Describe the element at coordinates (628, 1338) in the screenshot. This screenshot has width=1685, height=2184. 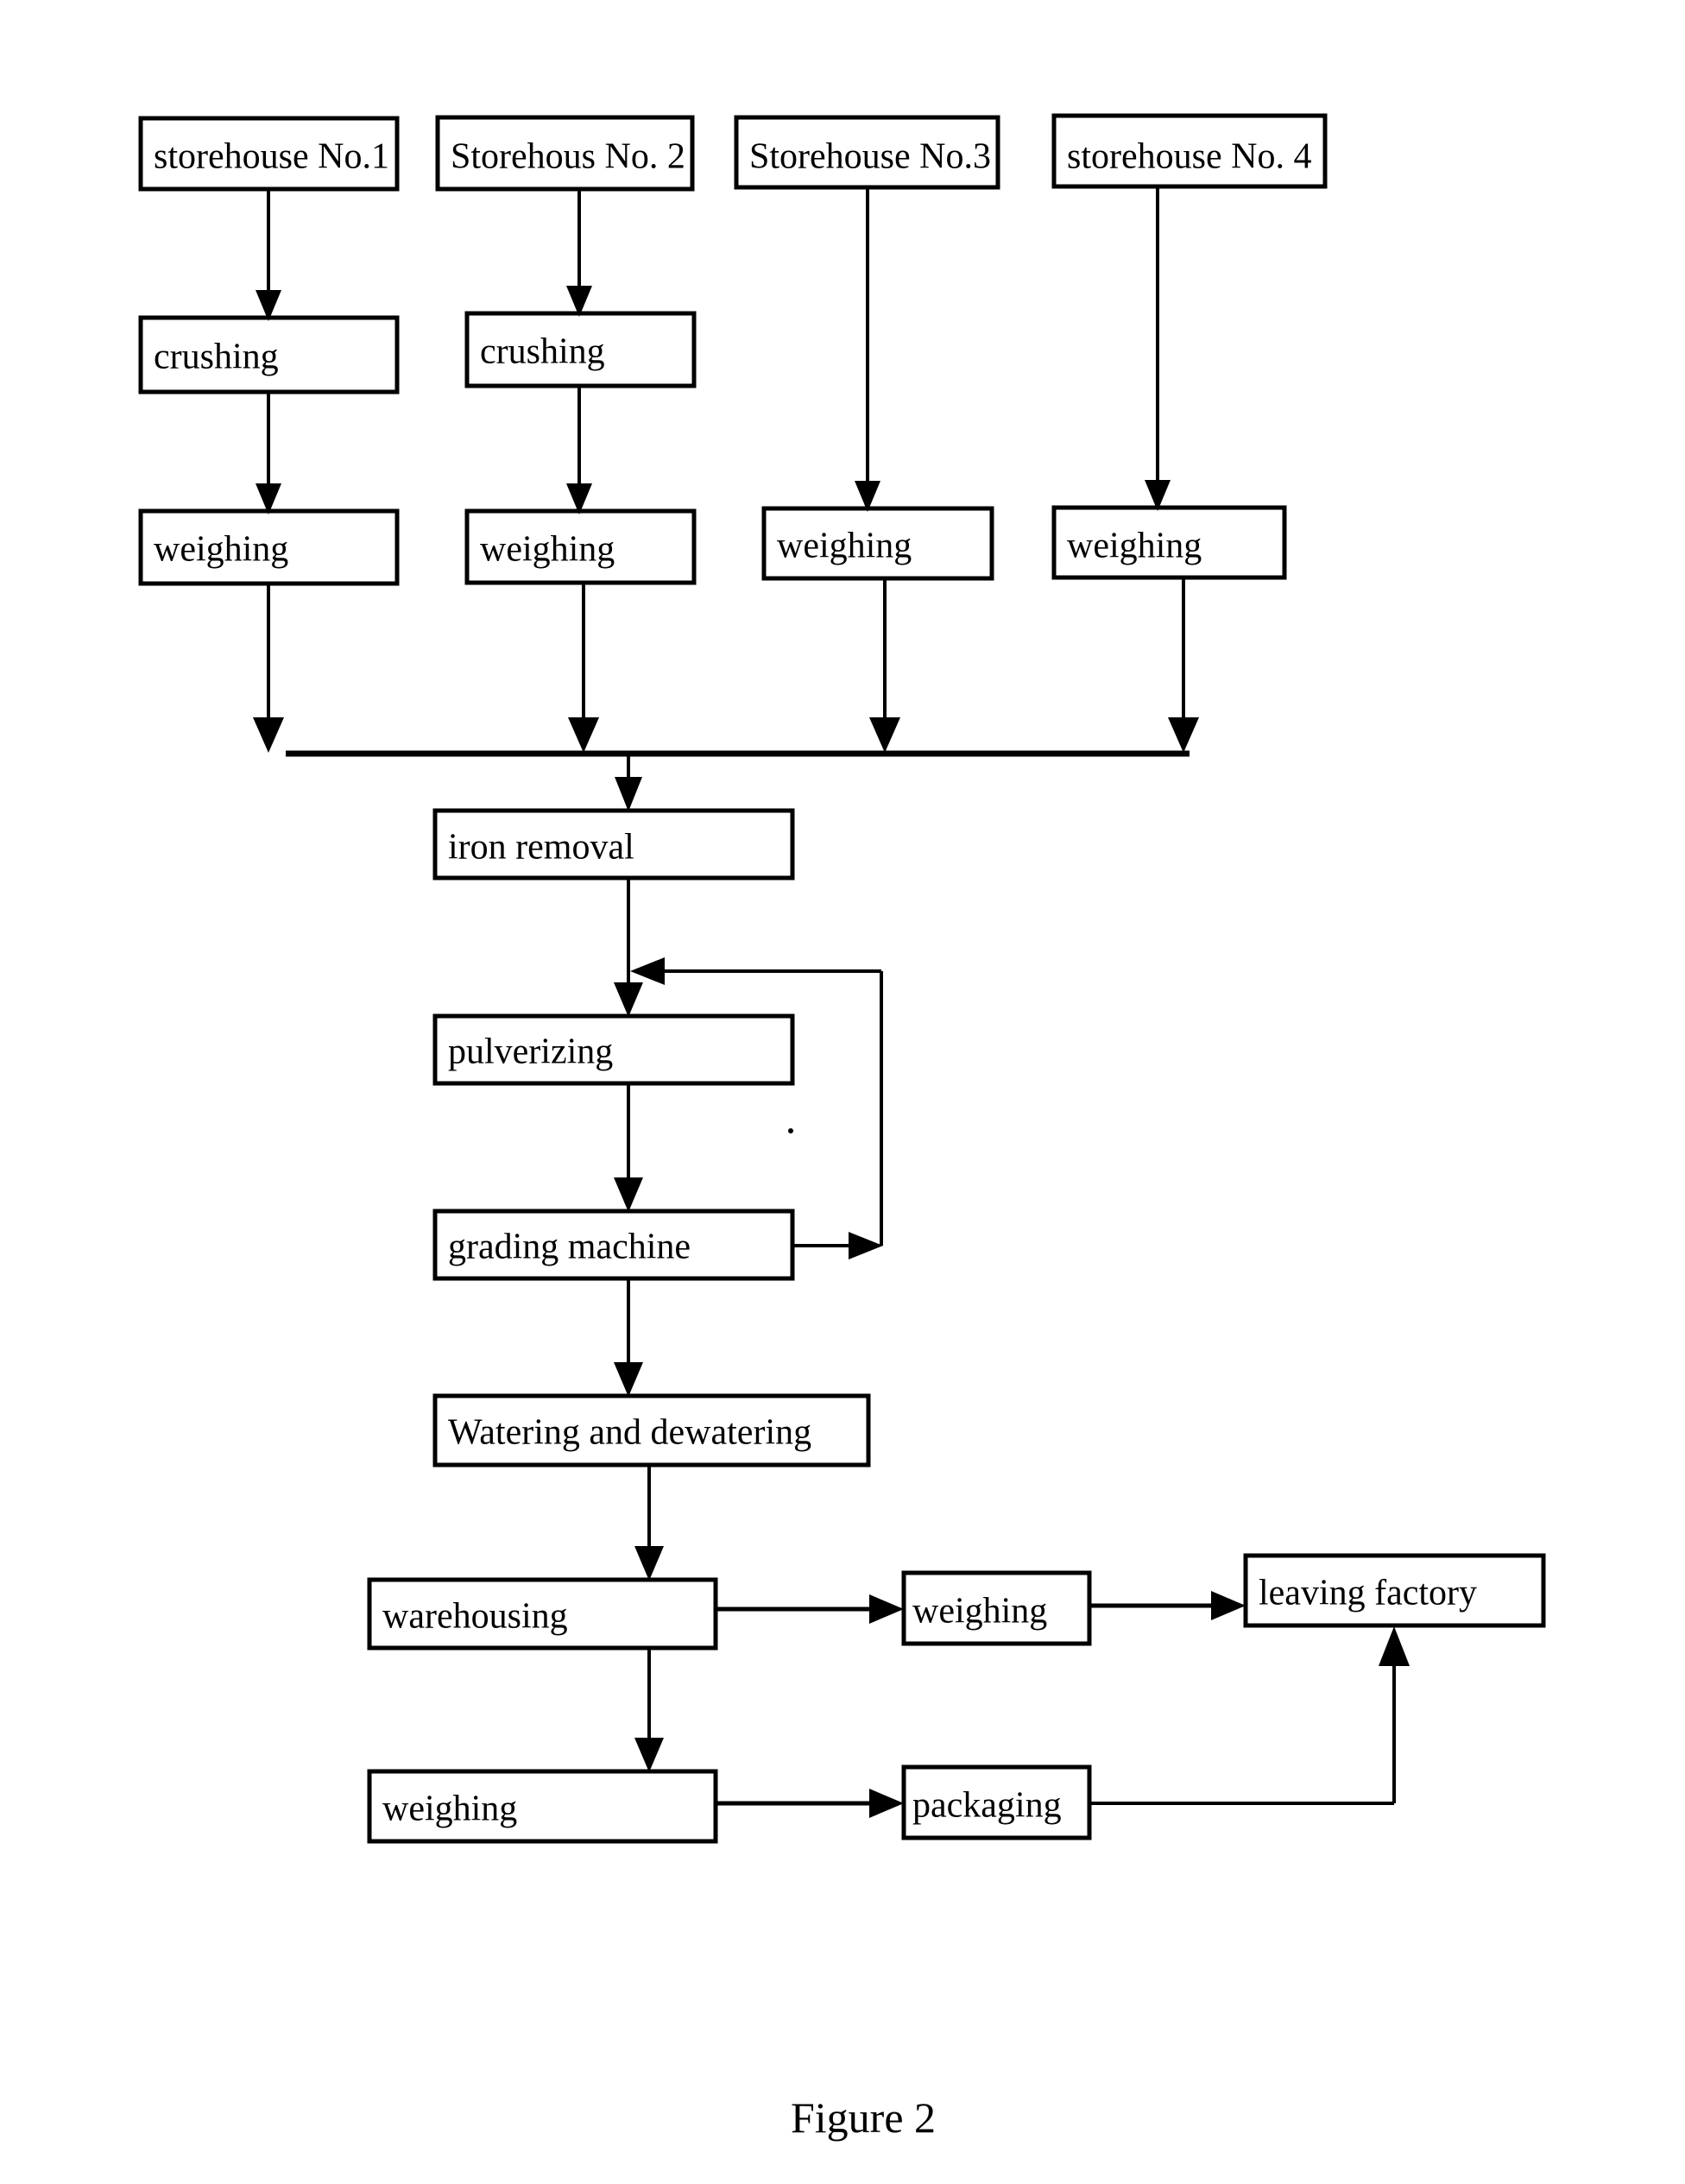
I see `edge-grading-machine-to-watering` at that location.